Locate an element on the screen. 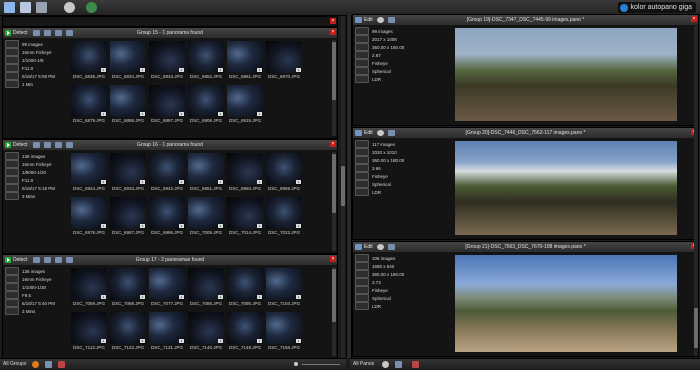 This screenshot has height=370, width=700. image-thumbnail: 1 DSC_6852.JPG is located at coordinates (206, 60).